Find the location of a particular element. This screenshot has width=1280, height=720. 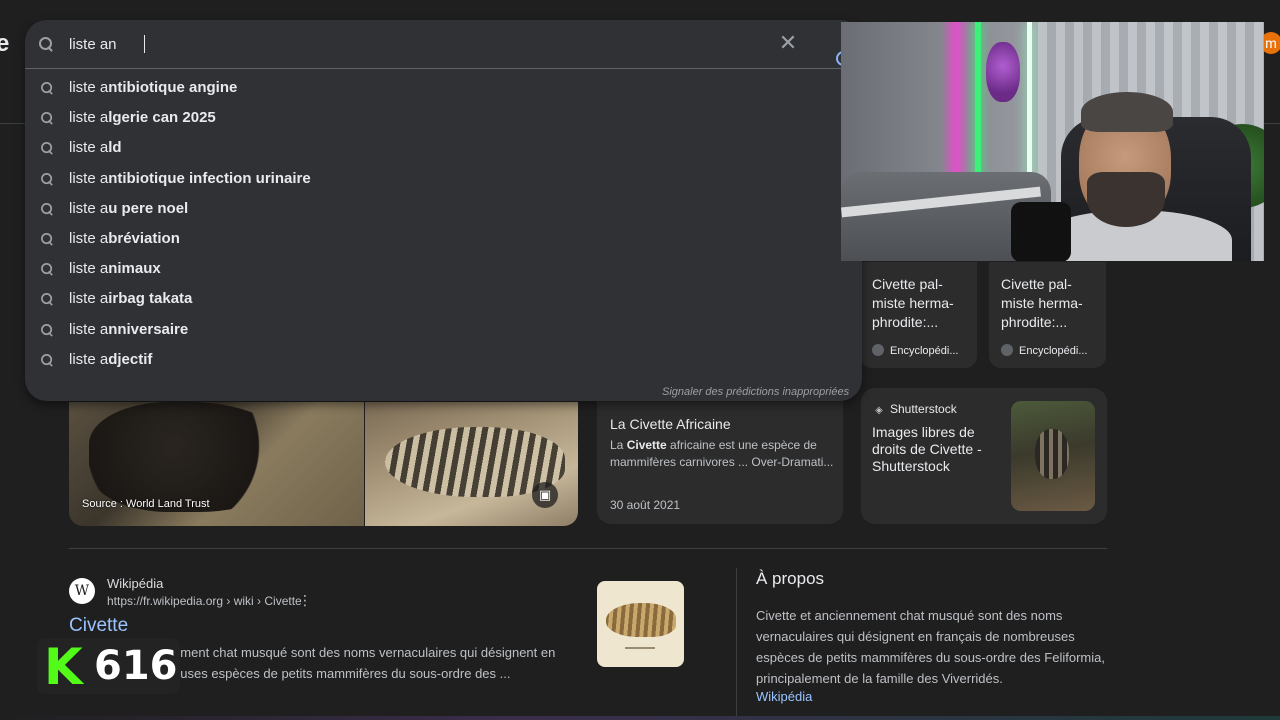

result-site-name: Wikipédia is located at coordinates (135, 583).